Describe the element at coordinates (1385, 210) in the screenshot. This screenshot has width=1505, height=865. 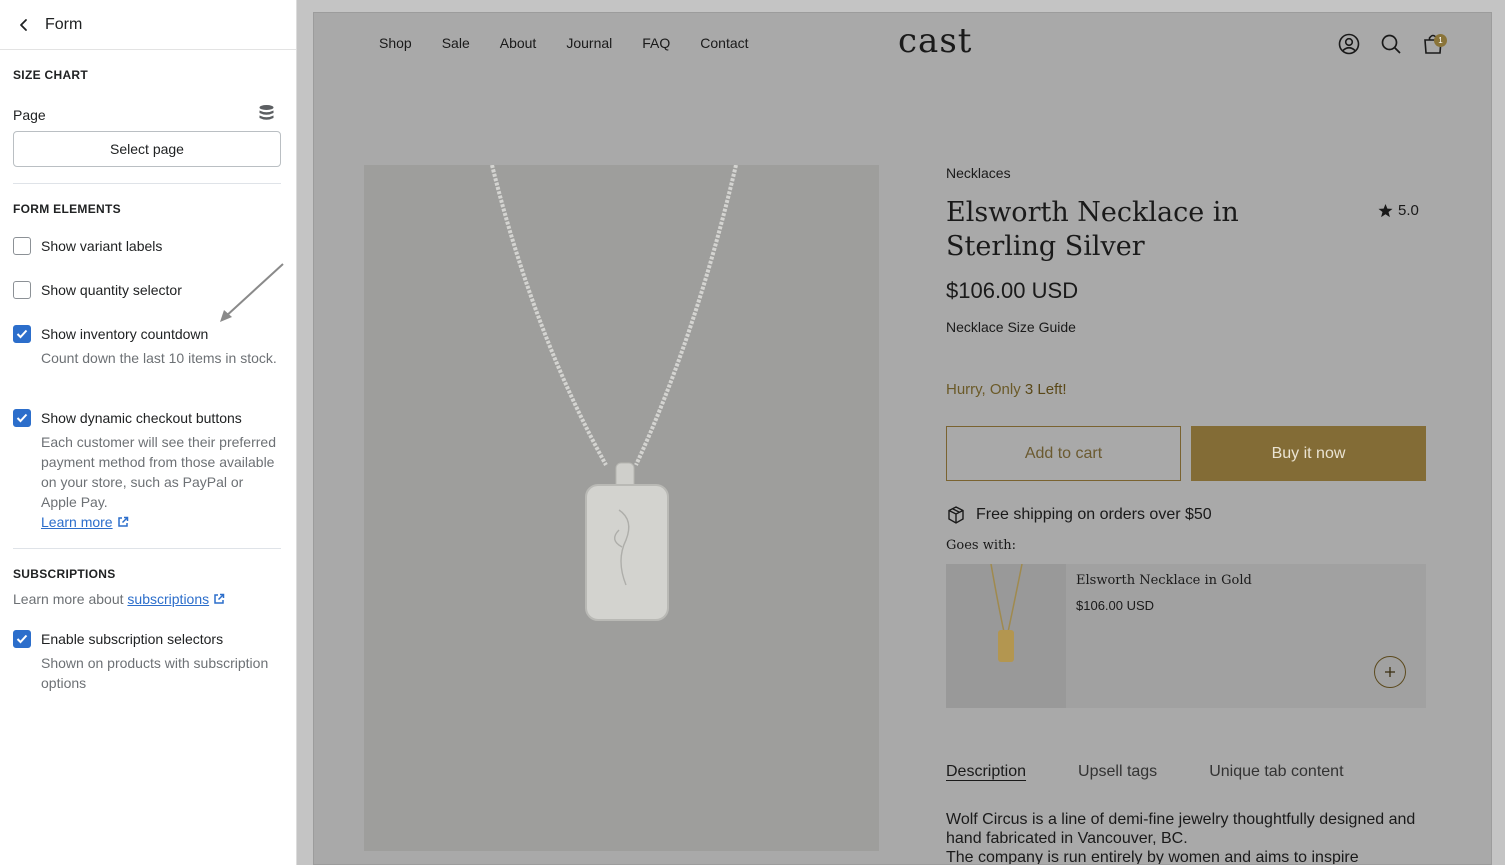
I see `star-icon` at that location.